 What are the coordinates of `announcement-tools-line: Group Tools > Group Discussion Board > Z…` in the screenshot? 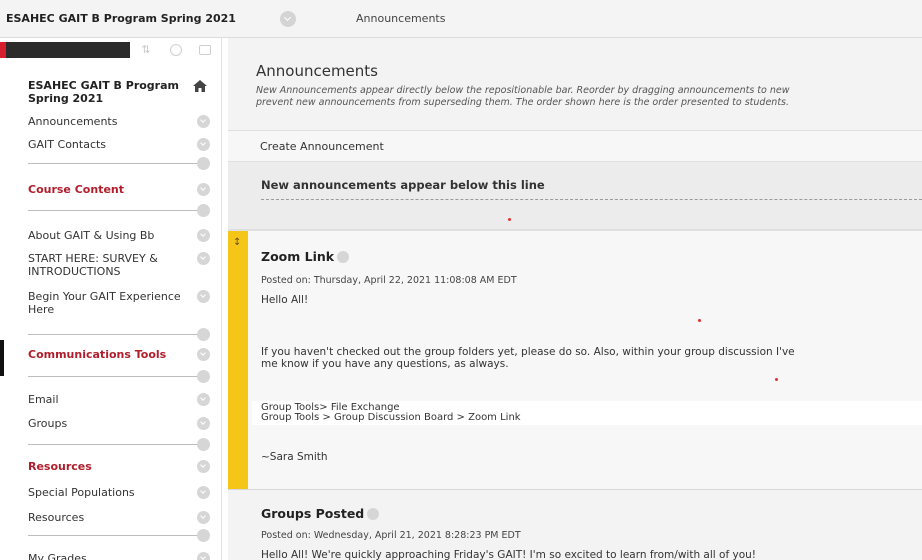 It's located at (391, 417).